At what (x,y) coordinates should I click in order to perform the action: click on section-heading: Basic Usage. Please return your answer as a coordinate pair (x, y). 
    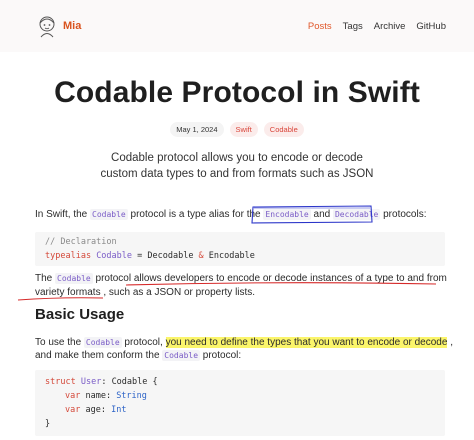
    Looking at the image, I should click on (80, 314).